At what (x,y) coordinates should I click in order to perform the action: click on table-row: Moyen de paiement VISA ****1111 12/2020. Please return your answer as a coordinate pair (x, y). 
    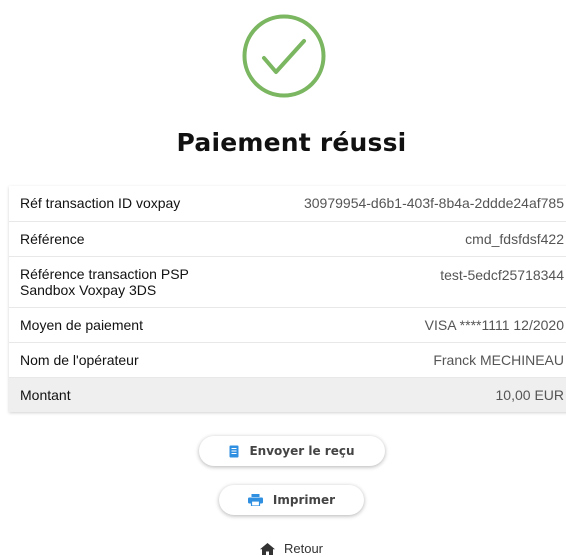
    Looking at the image, I should click on (287, 324).